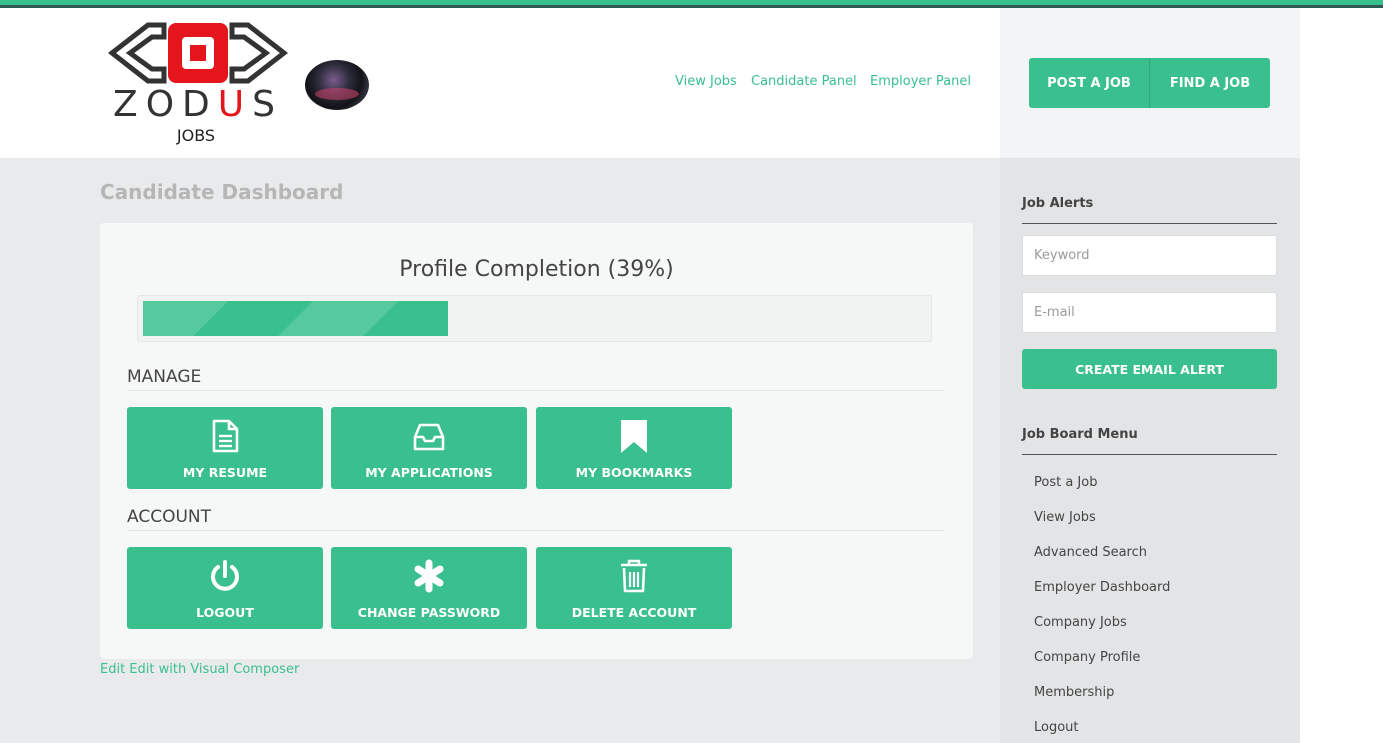 Image resolution: width=1383 pixels, height=743 pixels. What do you see at coordinates (536, 269) in the screenshot?
I see `profile-completion-title: Profile Completion (39%)` at bounding box center [536, 269].